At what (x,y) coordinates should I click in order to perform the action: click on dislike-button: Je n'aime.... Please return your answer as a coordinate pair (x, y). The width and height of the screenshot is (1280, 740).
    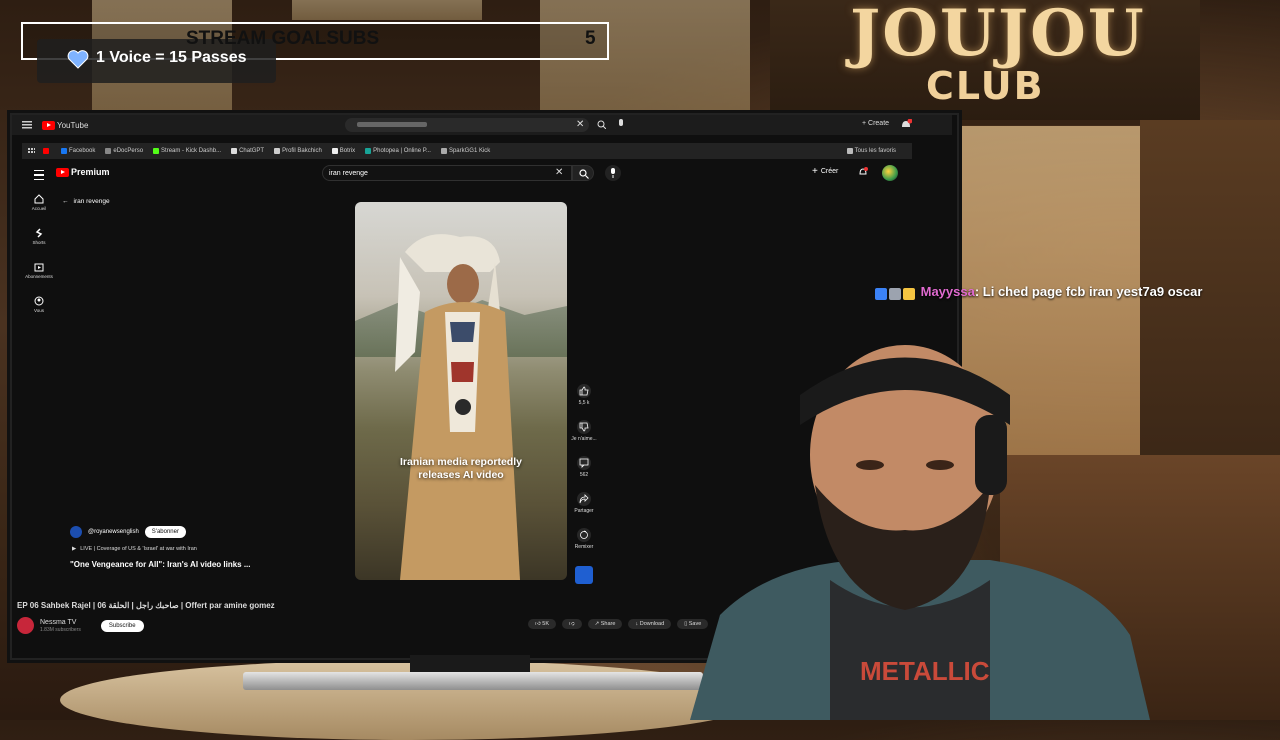
    Looking at the image, I should click on (584, 438).